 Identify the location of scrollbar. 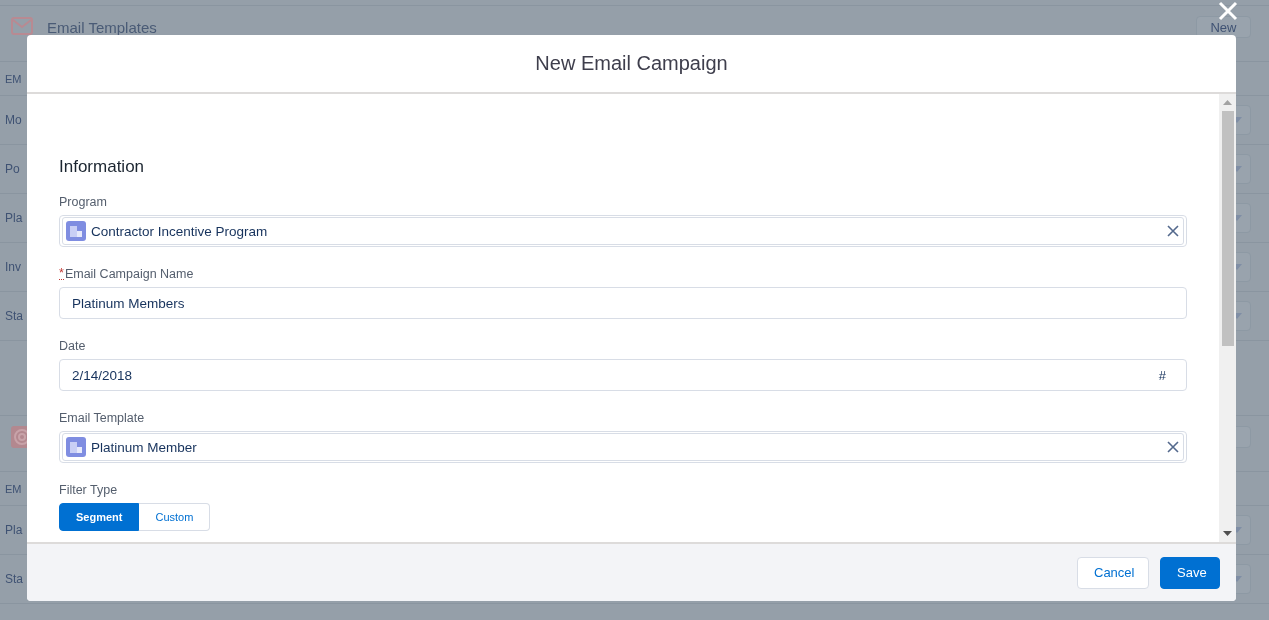
(1227, 318).